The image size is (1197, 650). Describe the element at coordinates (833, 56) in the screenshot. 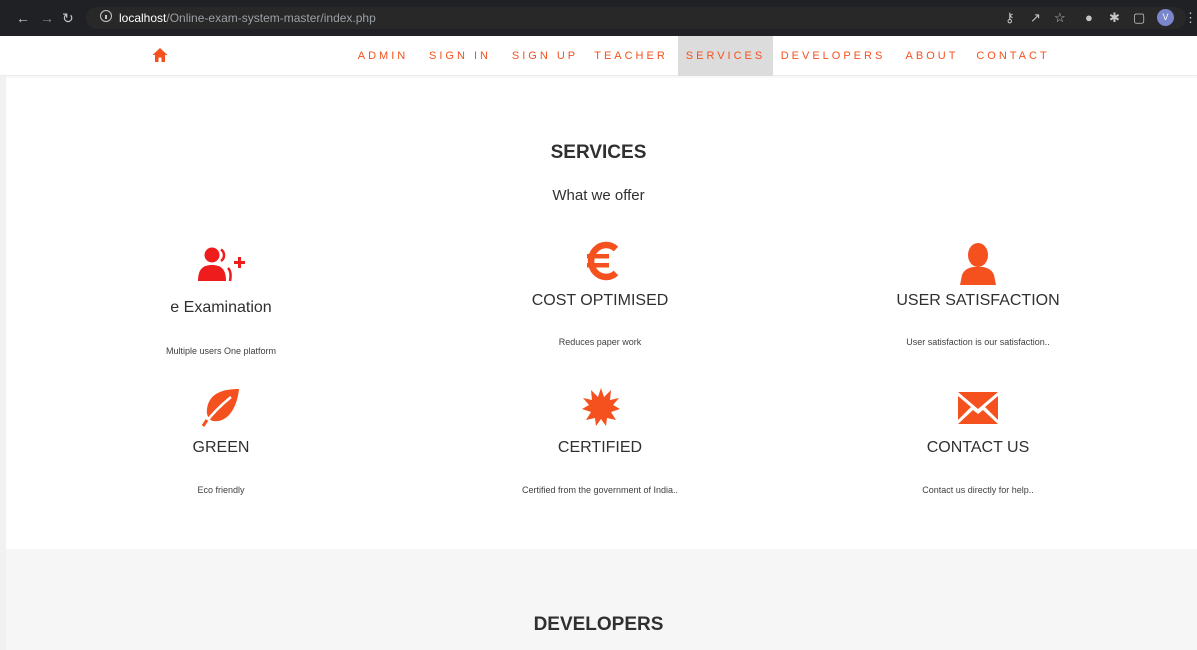

I see `nav-developers: DEVELOPERS` at that location.